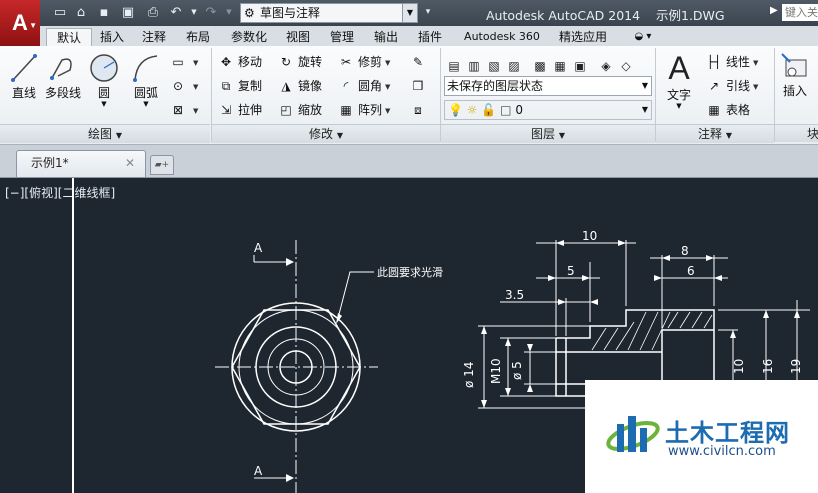 This screenshot has height=493, width=818. What do you see at coordinates (154, 37) in the screenshot?
I see `tab-annotate: 注释` at bounding box center [154, 37].